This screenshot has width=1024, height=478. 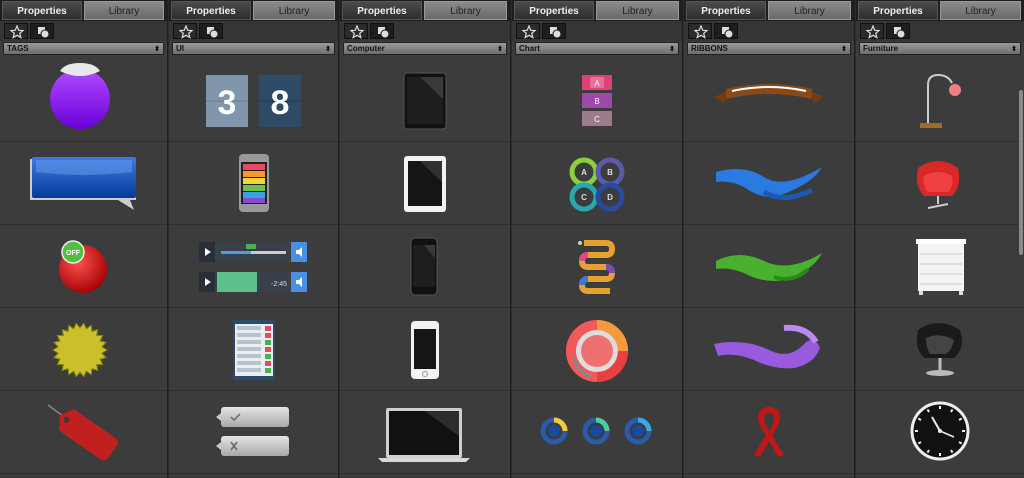 What do you see at coordinates (180, 48) in the screenshot?
I see `category-select-value: UI` at bounding box center [180, 48].